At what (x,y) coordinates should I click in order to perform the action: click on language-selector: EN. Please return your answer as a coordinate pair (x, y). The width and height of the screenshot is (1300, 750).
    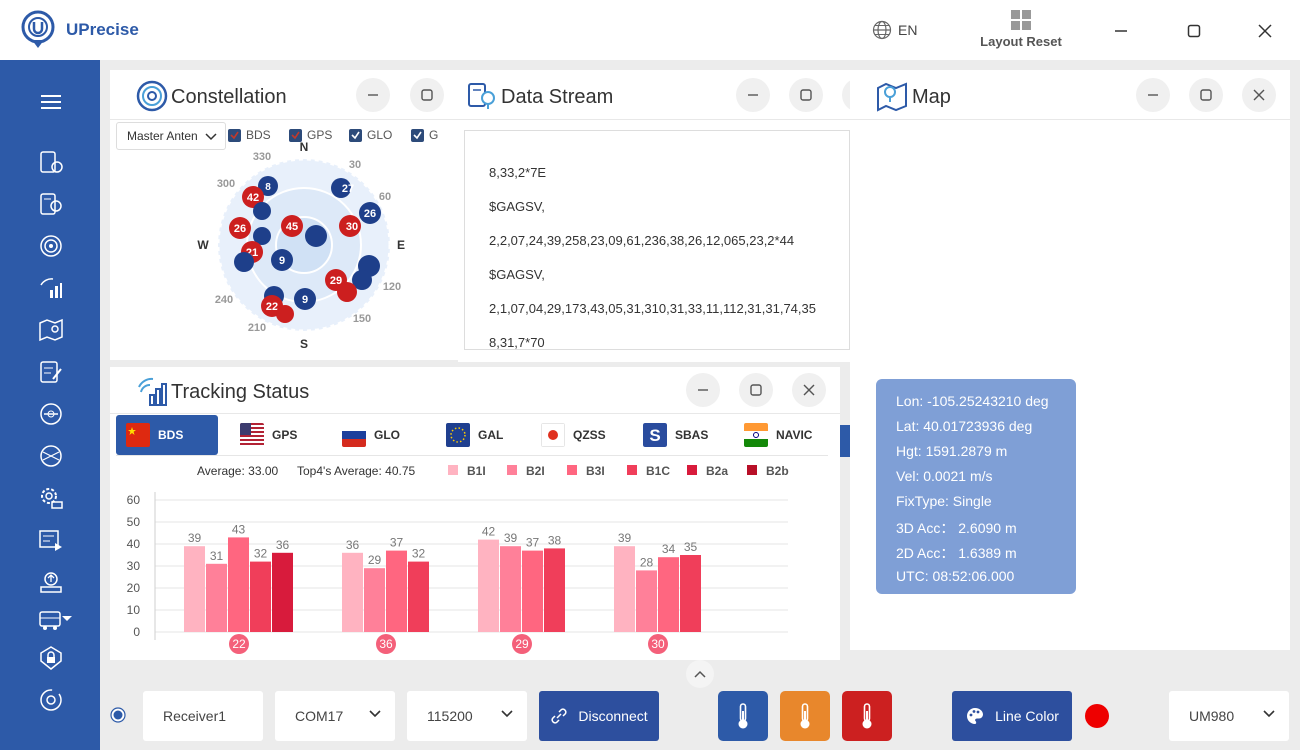
    Looking at the image, I should click on (894, 30).